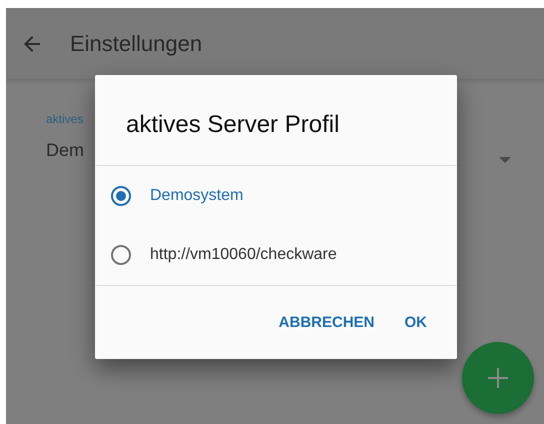 The image size is (544, 424). Describe the element at coordinates (498, 378) in the screenshot. I see `plus-icon` at that location.